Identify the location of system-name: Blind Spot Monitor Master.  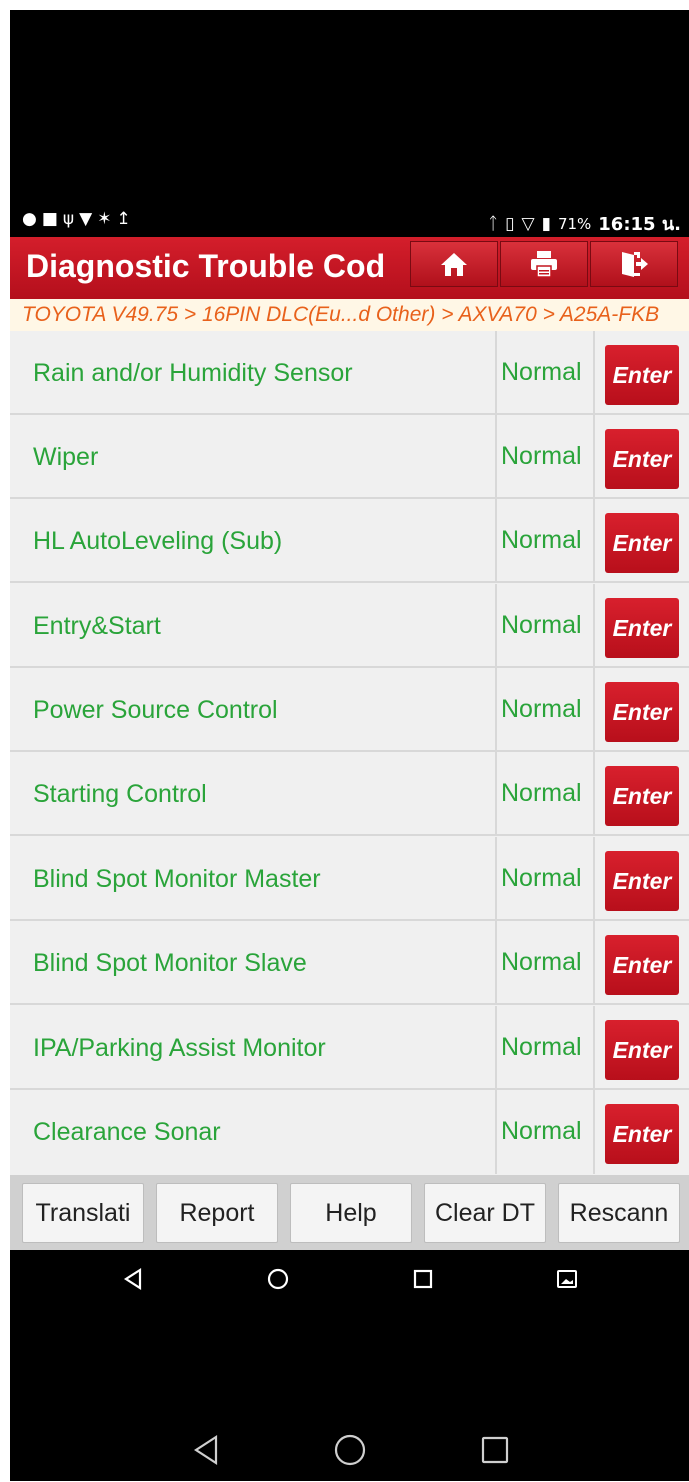
(177, 879).